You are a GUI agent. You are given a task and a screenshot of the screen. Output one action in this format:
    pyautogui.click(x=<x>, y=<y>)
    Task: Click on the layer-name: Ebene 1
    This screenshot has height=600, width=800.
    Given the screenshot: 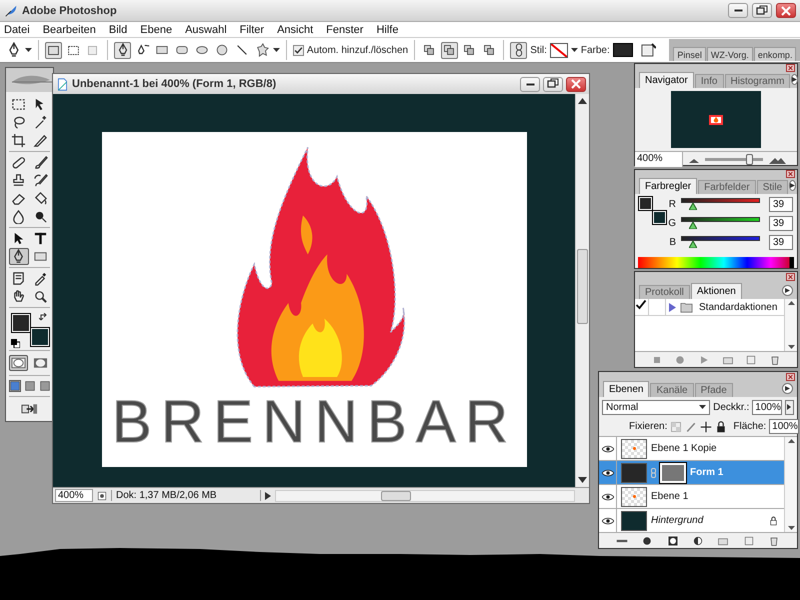 What is the action you would take?
    pyautogui.click(x=670, y=496)
    